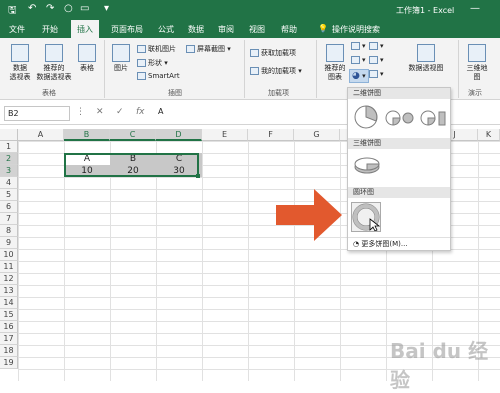 The height and width of the screenshot is (393, 500). I want to click on row-header-5: 5, so click(9, 195).